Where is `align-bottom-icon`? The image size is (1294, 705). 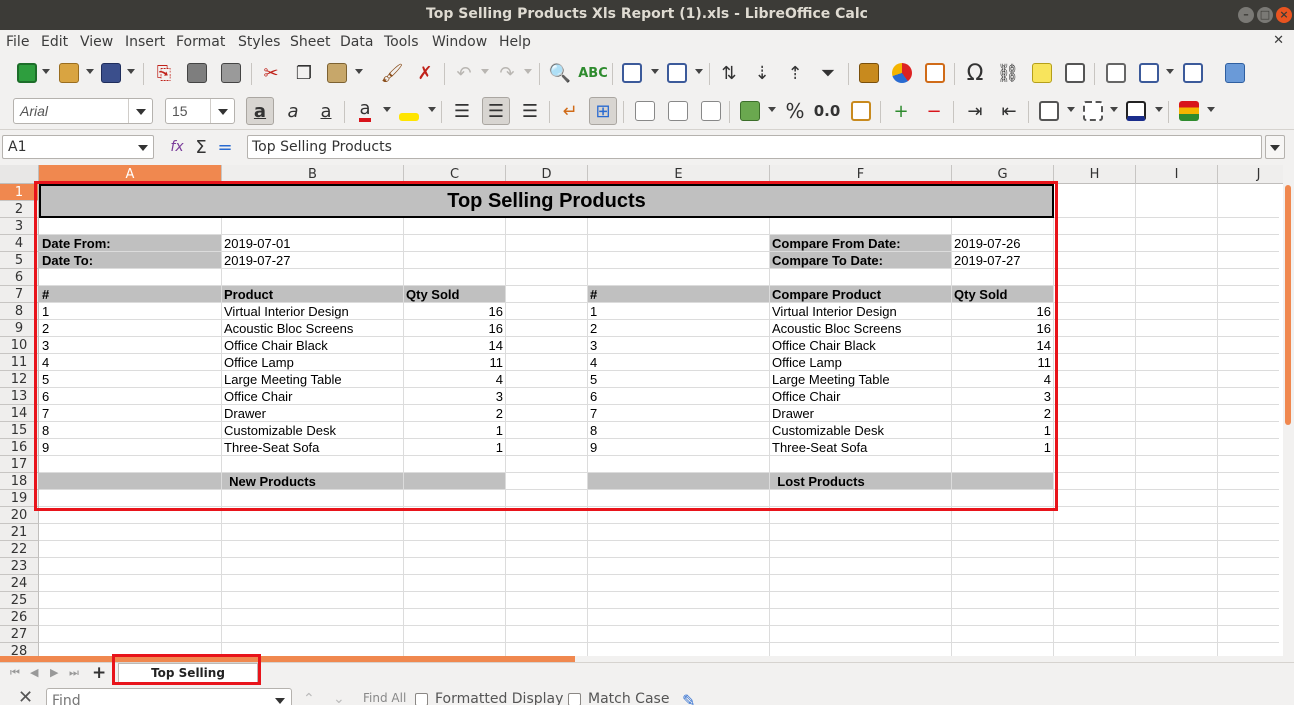
align-bottom-icon is located at coordinates (711, 111).